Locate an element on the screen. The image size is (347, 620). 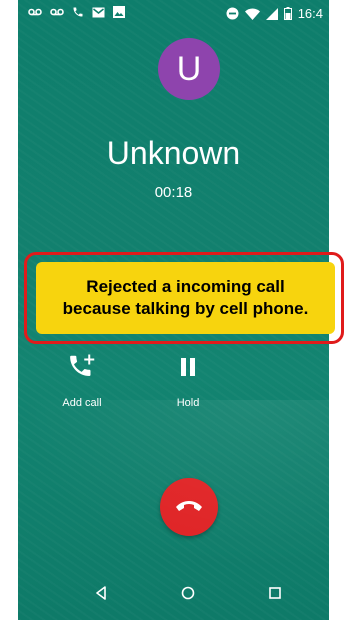
hold-button: Hold is located at coordinates (188, 380).